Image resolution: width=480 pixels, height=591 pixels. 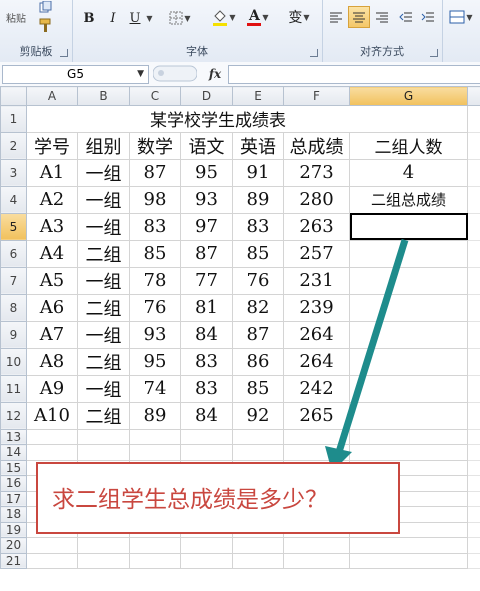 I want to click on callout-text: 求二组学生总成绩是多少？, so click(x=190, y=500).